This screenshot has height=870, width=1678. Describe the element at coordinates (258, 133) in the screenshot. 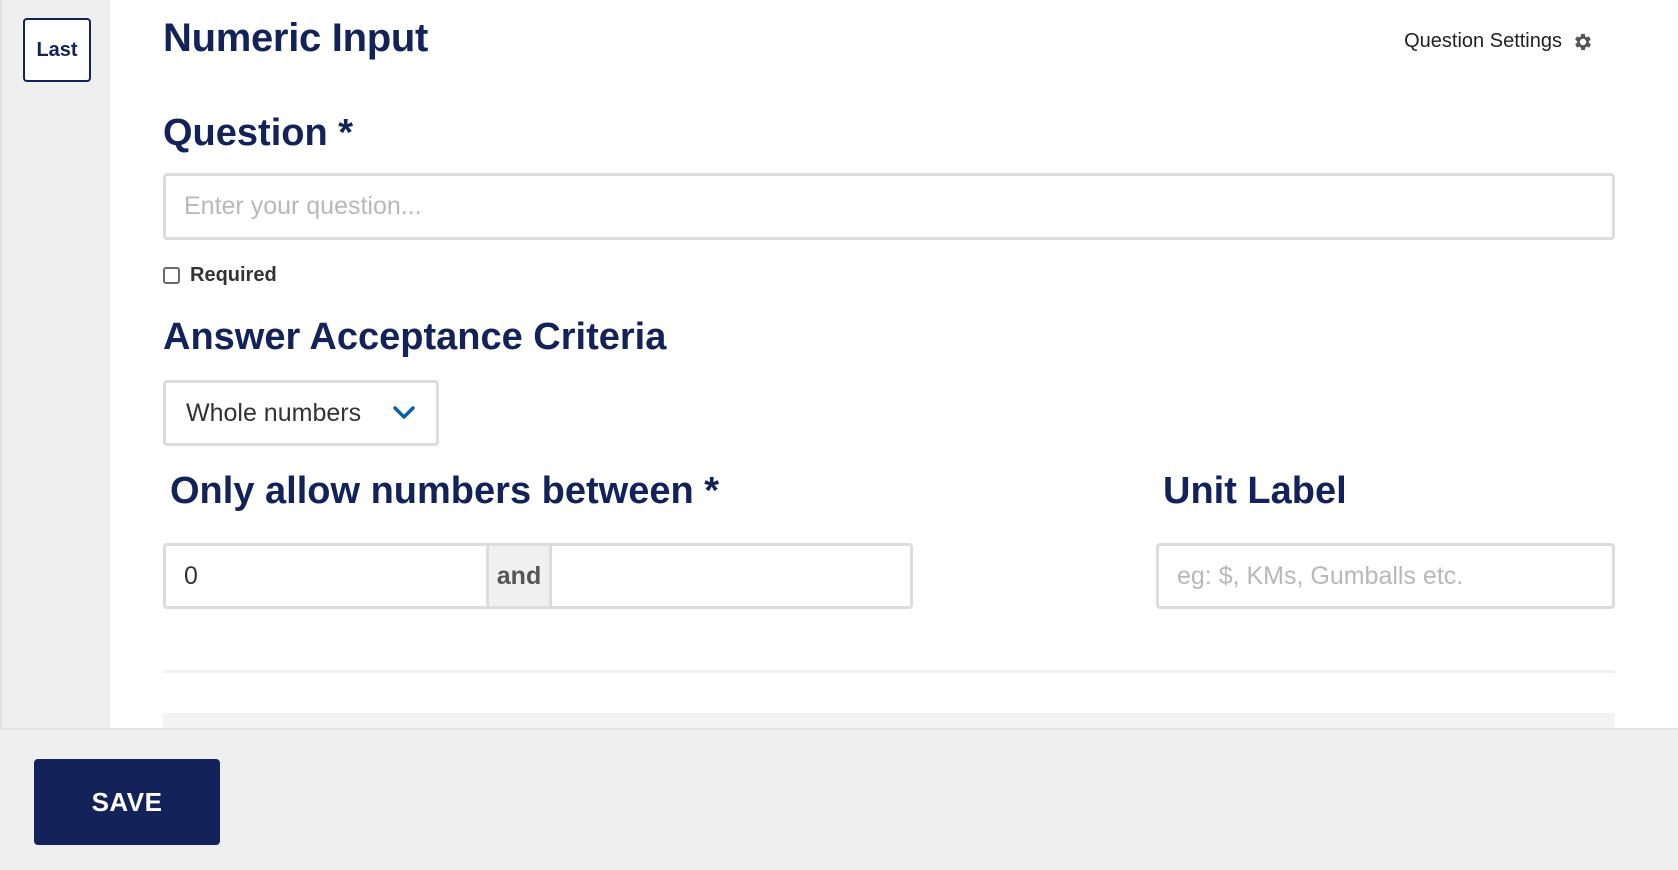

I see `question-heading: Question *` at that location.